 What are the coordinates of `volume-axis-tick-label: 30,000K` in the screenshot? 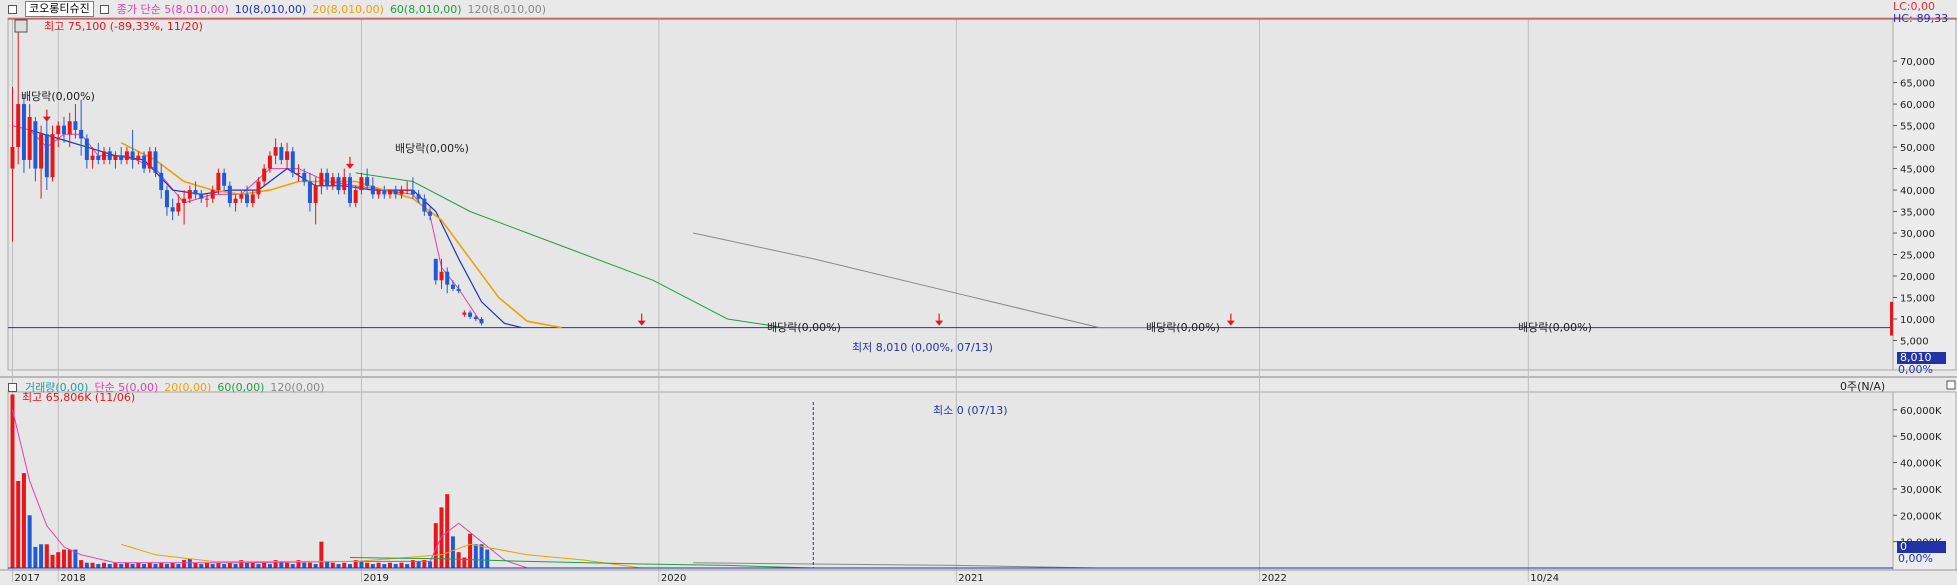 It's located at (1921, 490).